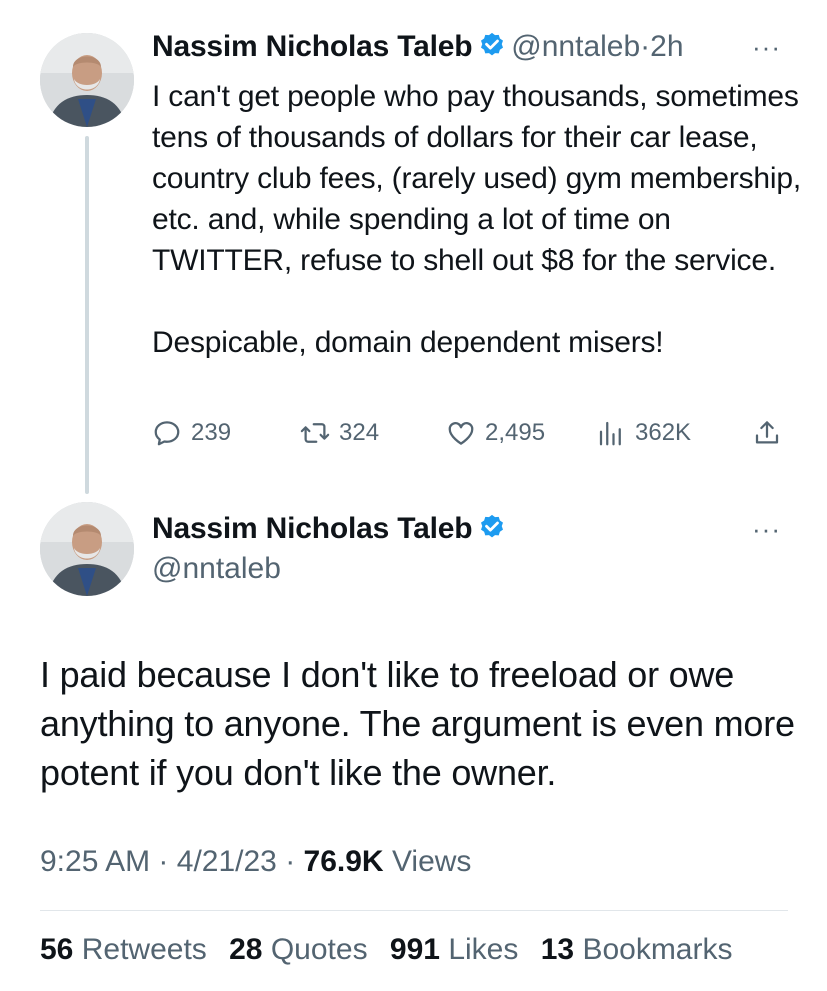 The image size is (827, 991). I want to click on bookmarks-label: Bookmarks, so click(657, 949).